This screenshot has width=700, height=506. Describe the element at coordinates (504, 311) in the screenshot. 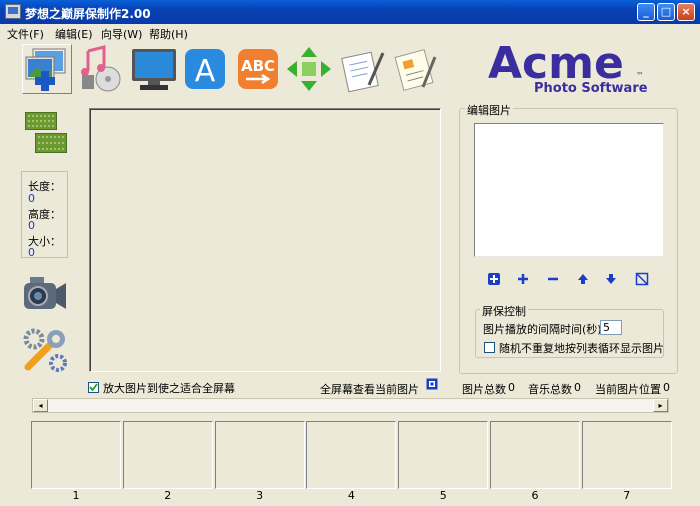

I see `screensaver-control-title: 屏保控制` at that location.